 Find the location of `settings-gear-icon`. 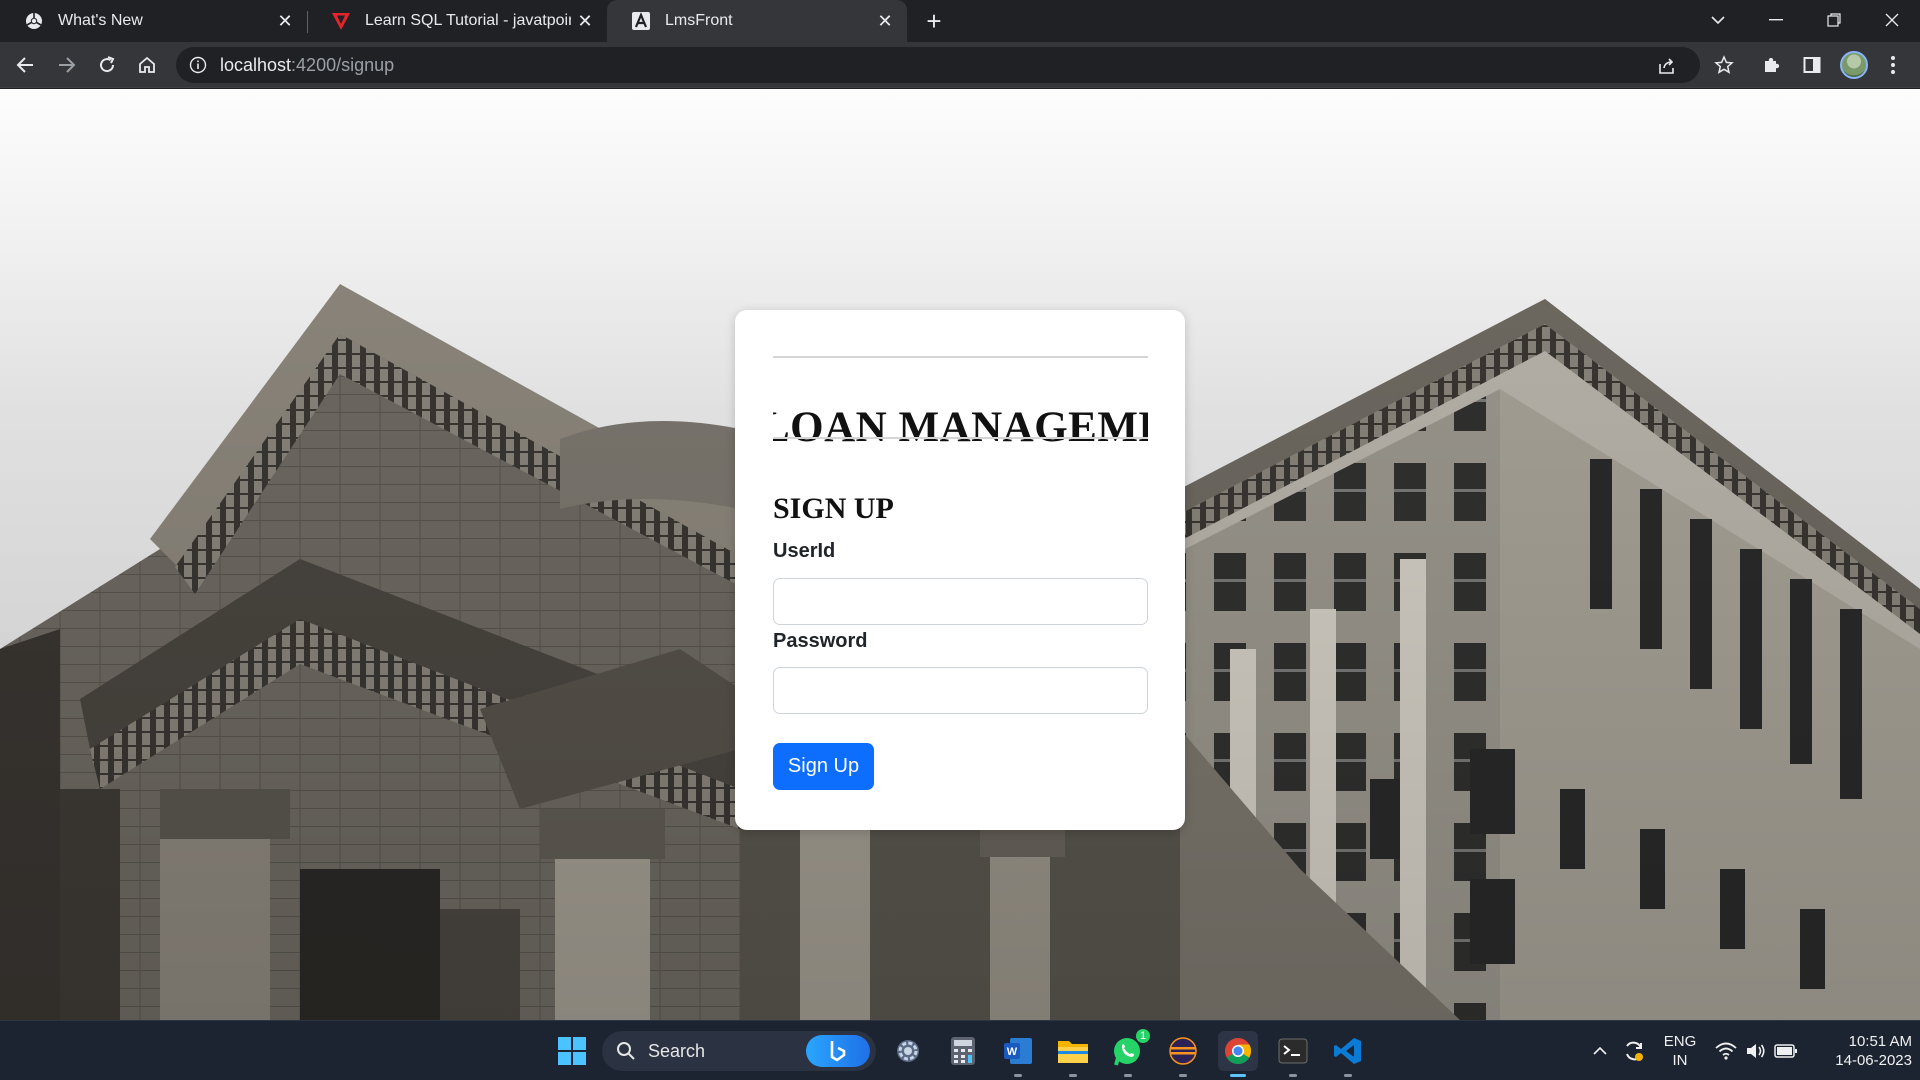

settings-gear-icon is located at coordinates (908, 1051).